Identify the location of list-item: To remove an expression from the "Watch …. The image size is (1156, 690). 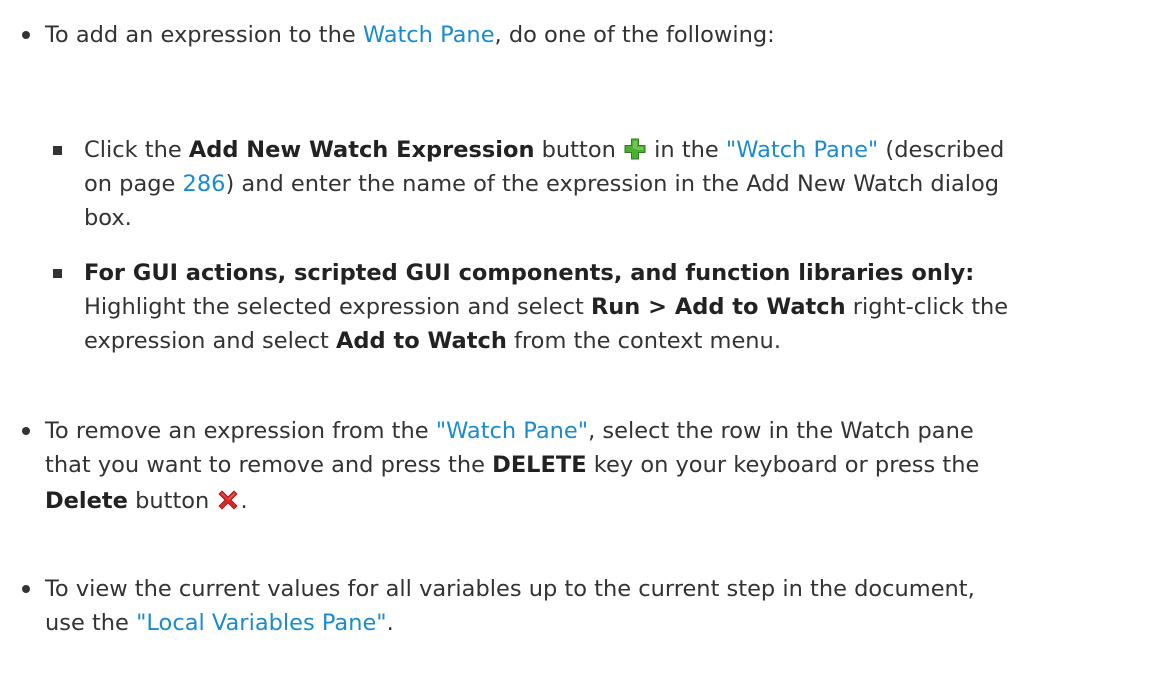
(509, 431).